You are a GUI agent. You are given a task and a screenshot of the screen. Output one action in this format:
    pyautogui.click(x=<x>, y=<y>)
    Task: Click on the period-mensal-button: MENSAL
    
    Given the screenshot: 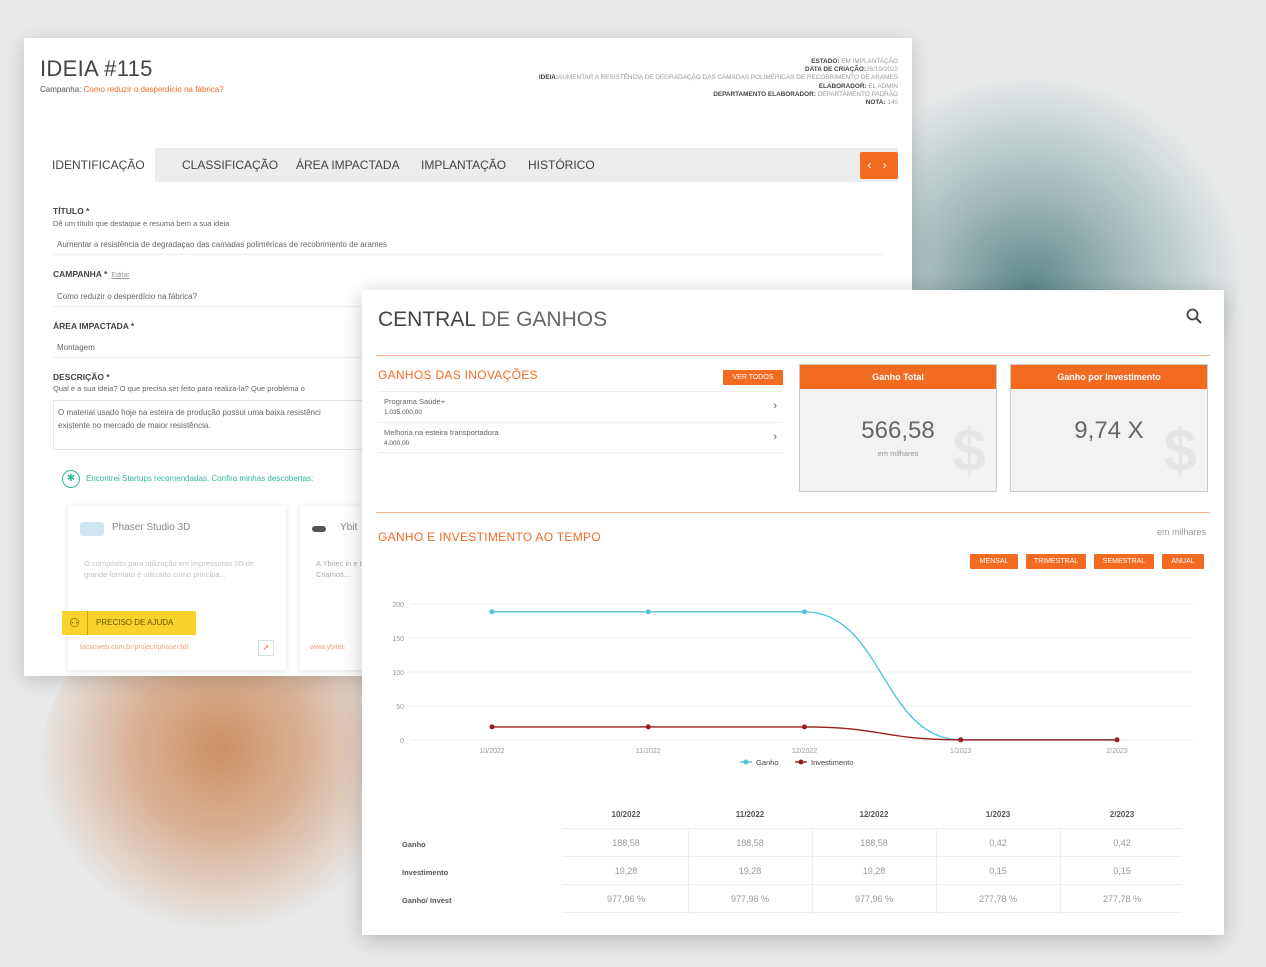 What is the action you would take?
    pyautogui.click(x=994, y=561)
    